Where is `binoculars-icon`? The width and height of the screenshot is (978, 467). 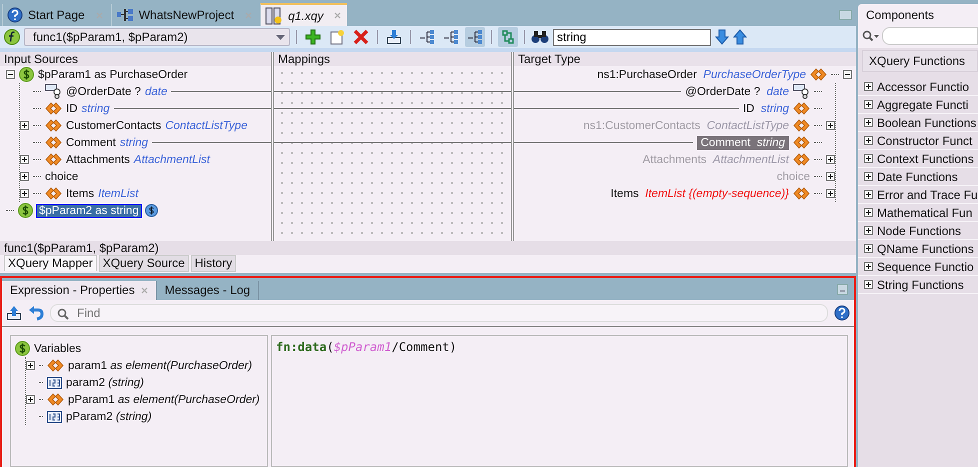 binoculars-icon is located at coordinates (540, 37).